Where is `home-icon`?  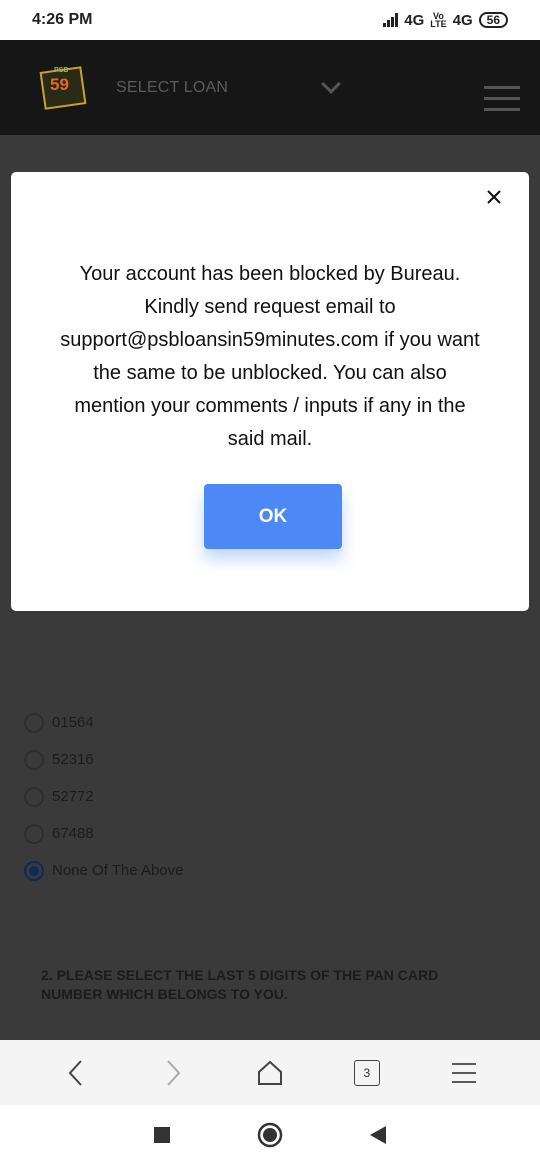 home-icon is located at coordinates (270, 1073).